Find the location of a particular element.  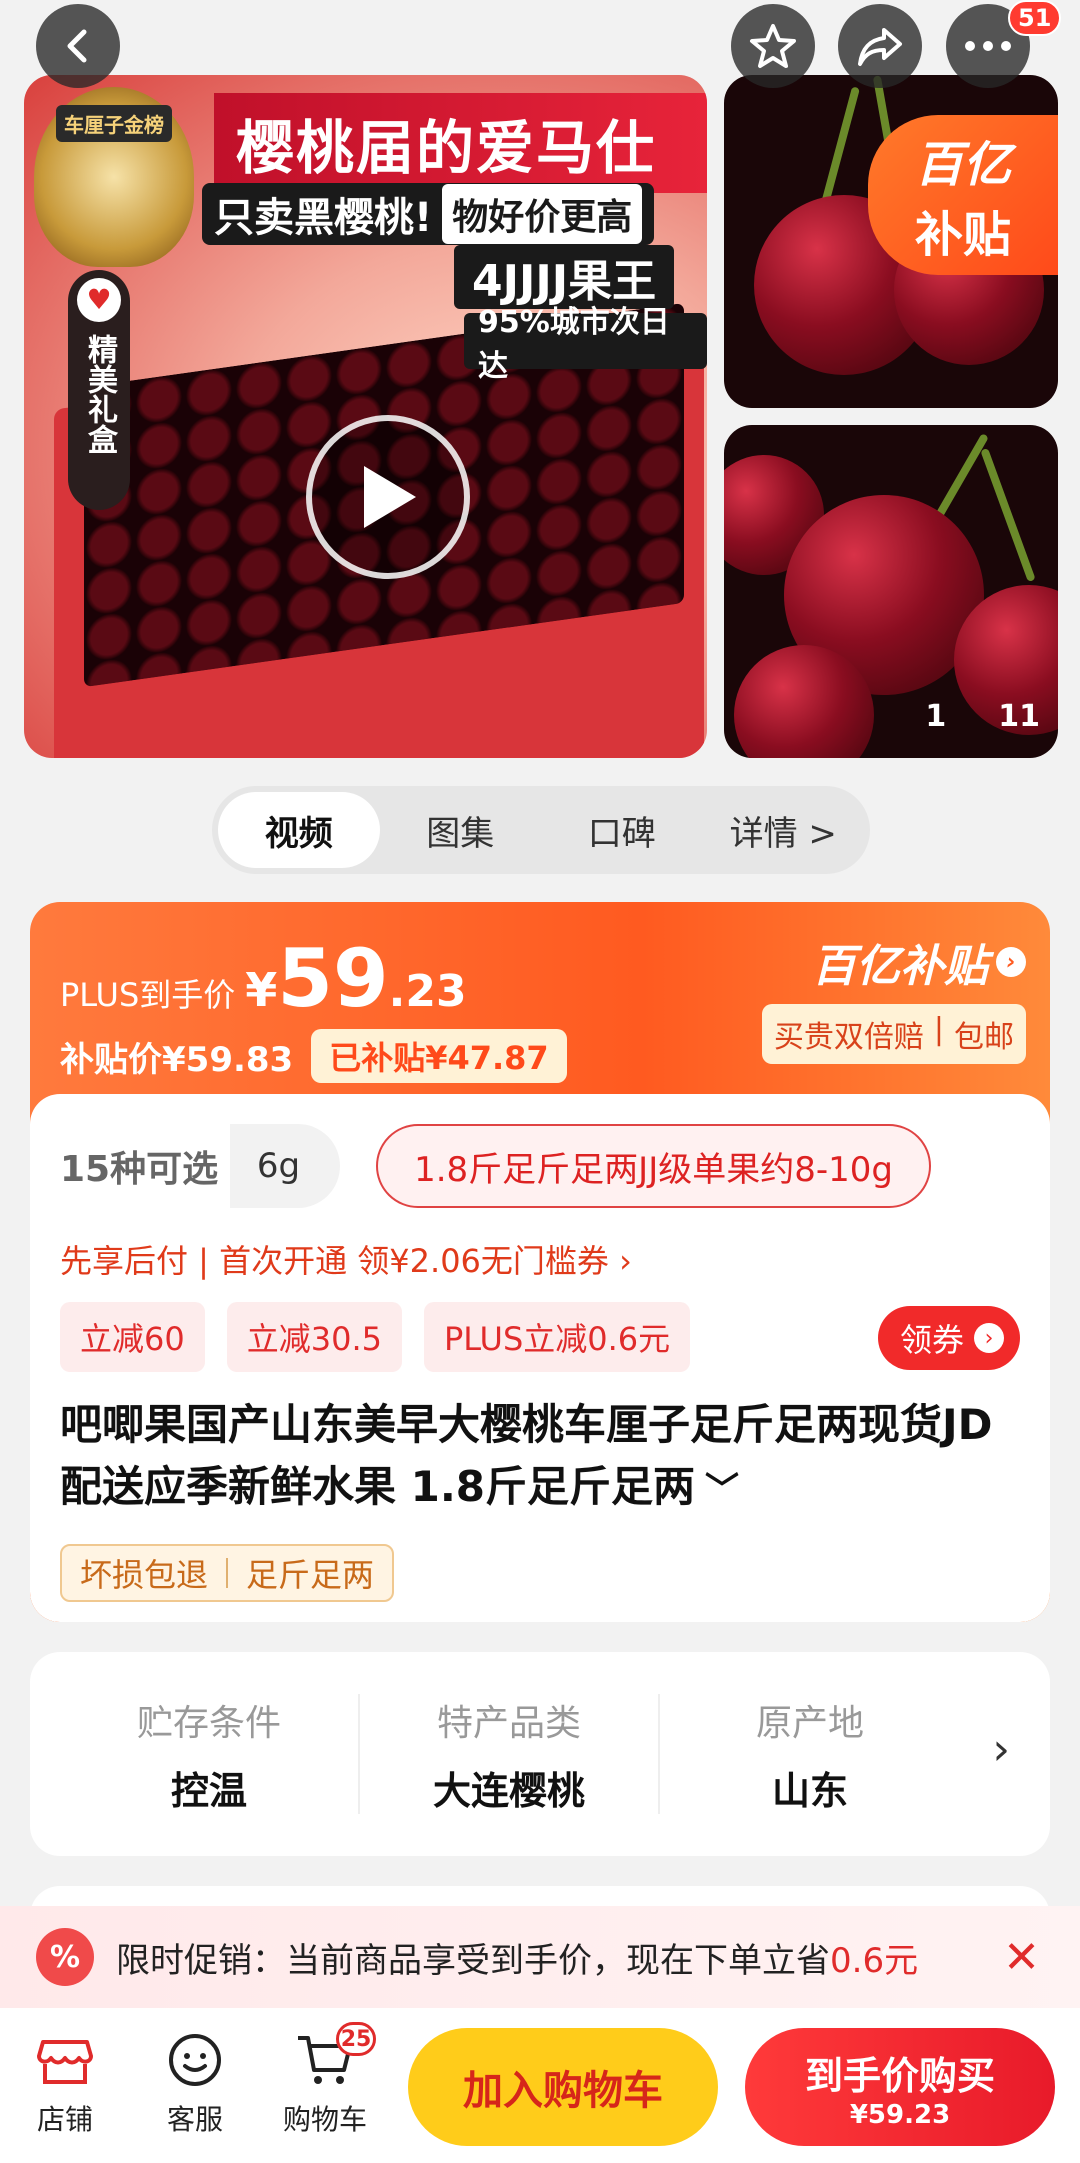

gallery-thumbnail: 1 11 is located at coordinates (891, 591).